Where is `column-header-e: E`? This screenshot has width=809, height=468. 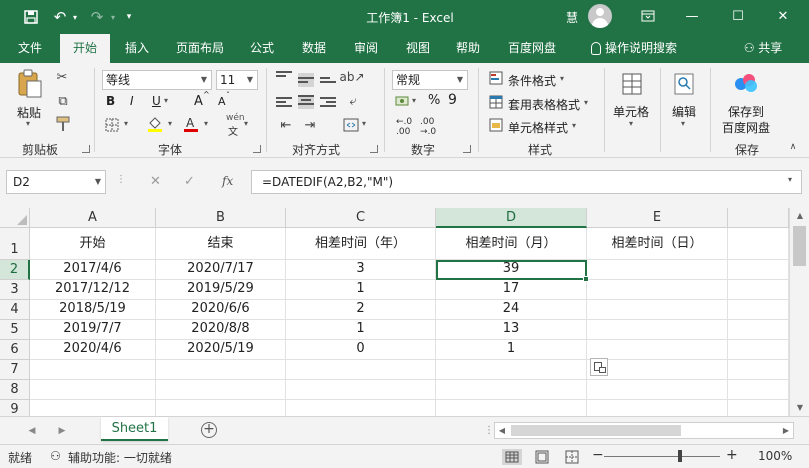
column-header-e: E is located at coordinates (657, 218).